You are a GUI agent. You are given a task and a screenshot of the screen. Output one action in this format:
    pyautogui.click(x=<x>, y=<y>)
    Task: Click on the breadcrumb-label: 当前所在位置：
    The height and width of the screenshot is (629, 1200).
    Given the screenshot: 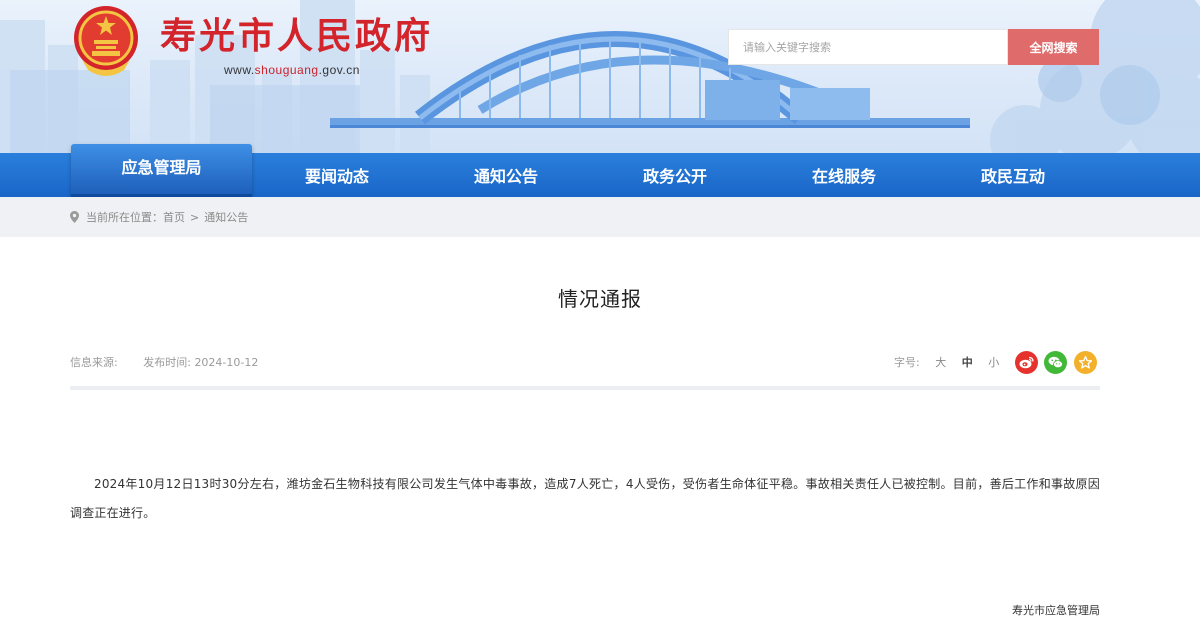 What is the action you would take?
    pyautogui.click(x=124, y=217)
    